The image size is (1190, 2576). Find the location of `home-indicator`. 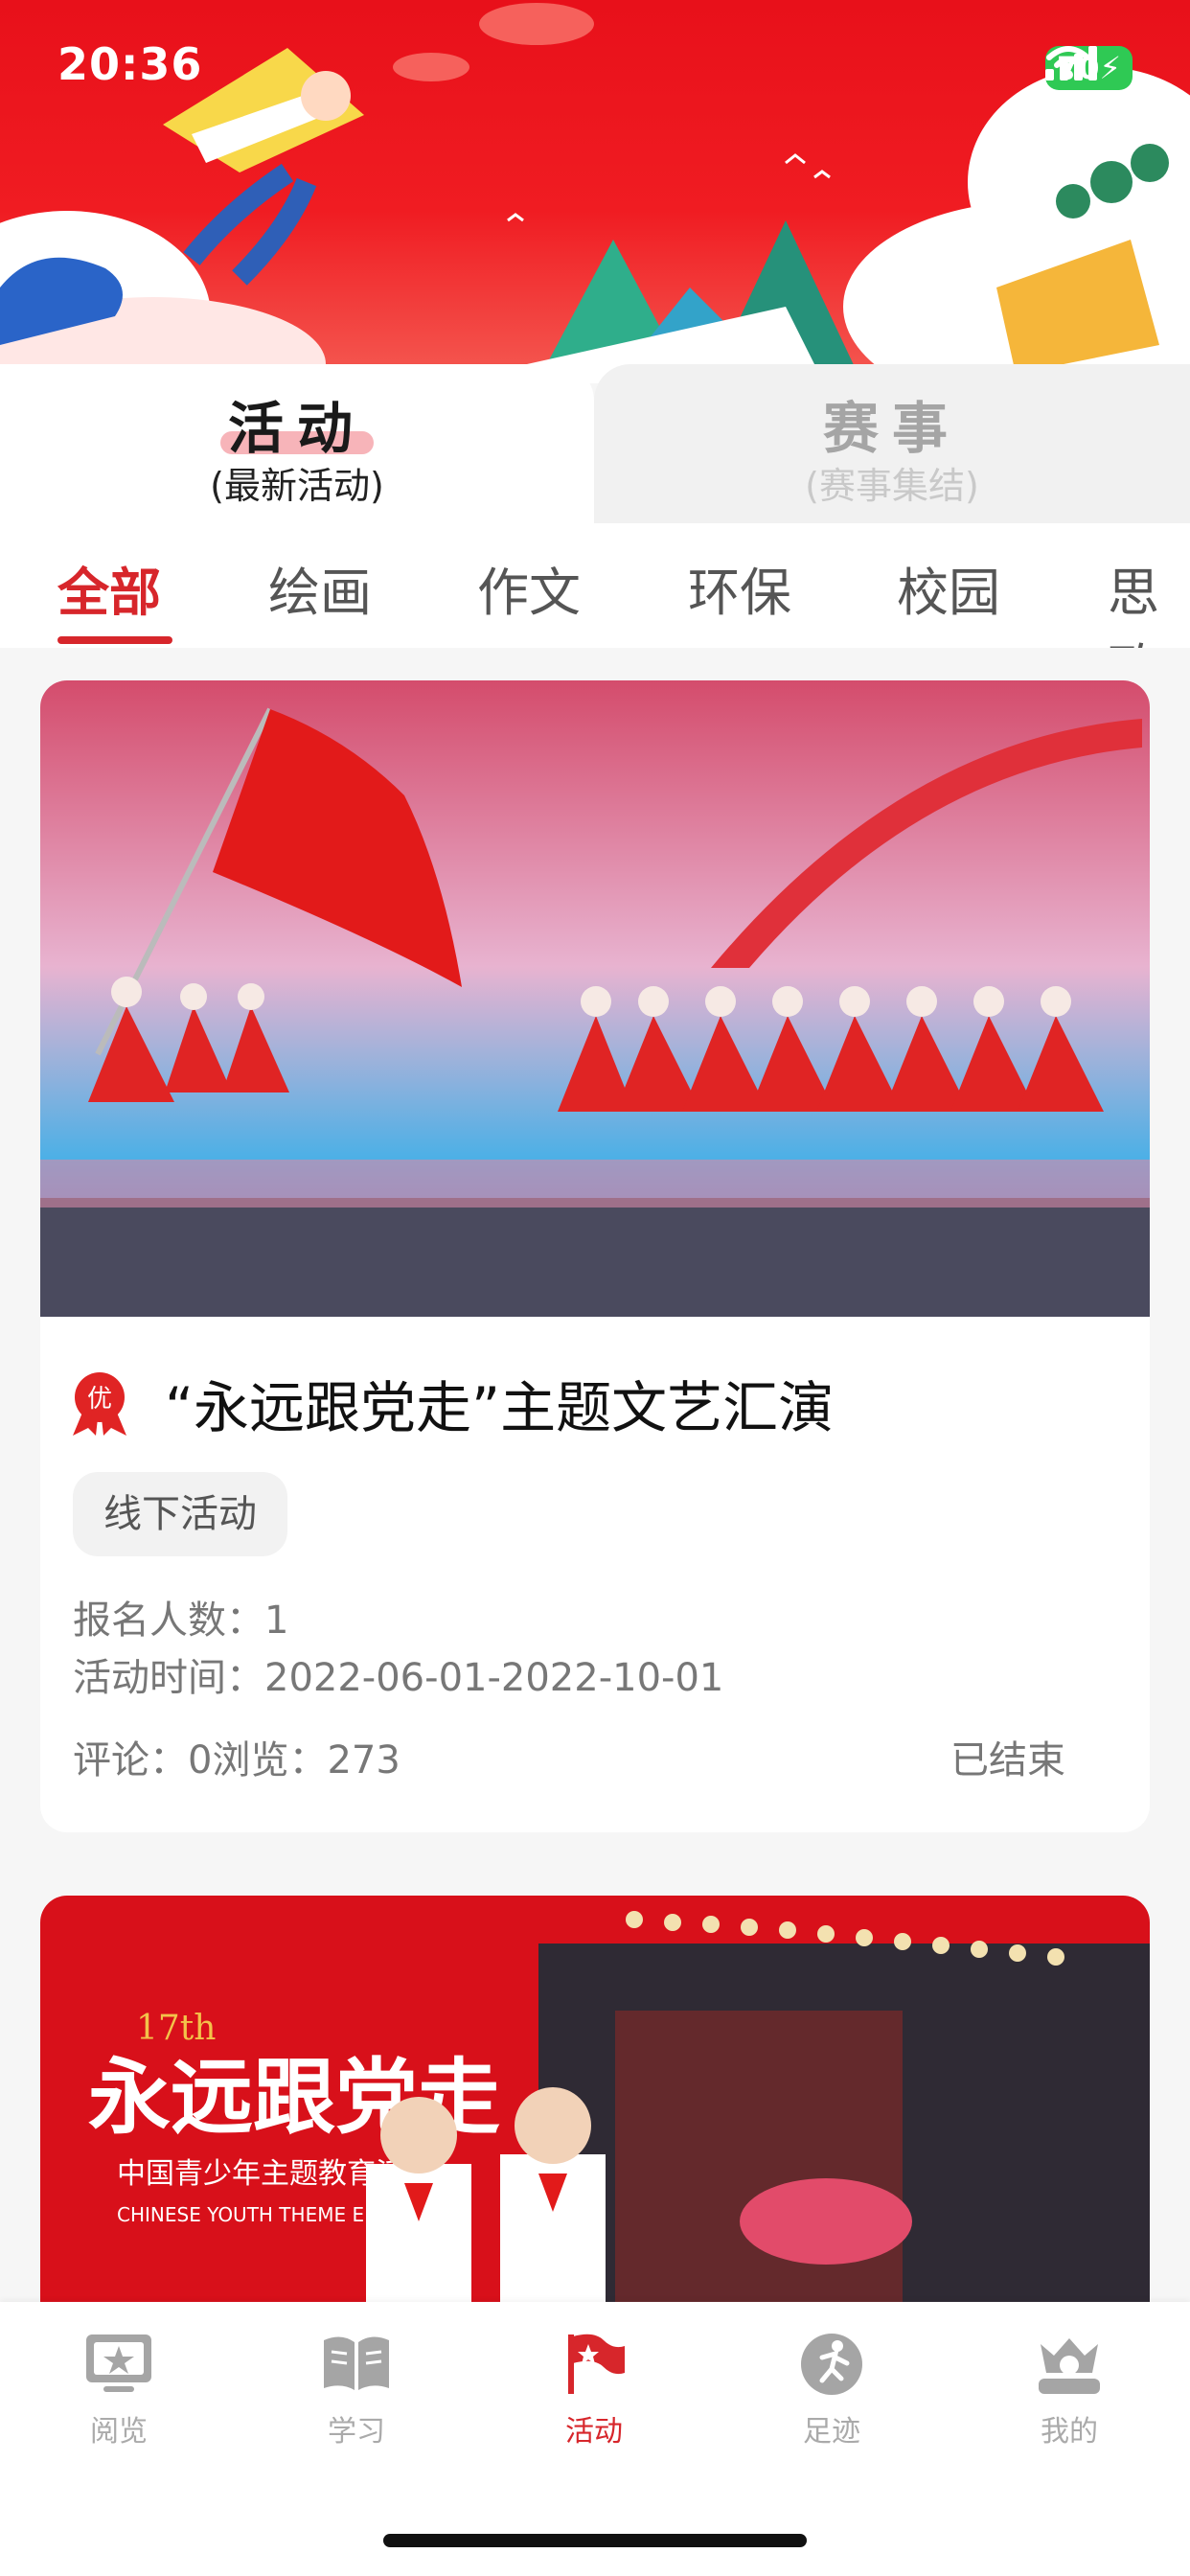

home-indicator is located at coordinates (595, 2540).